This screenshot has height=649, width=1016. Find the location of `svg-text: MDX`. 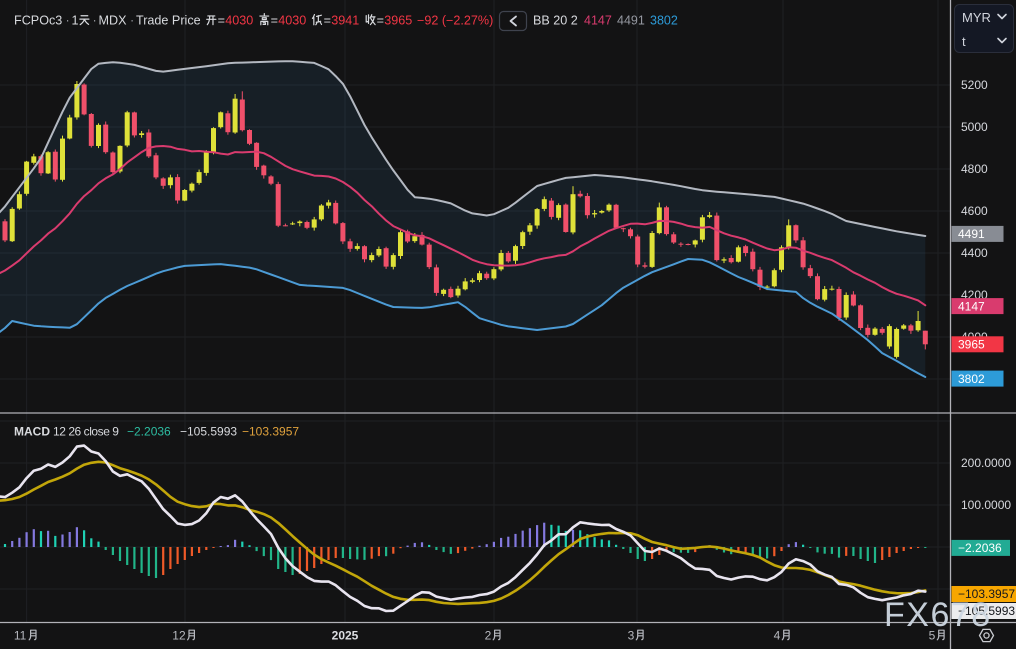

svg-text: MDX is located at coordinates (113, 21).